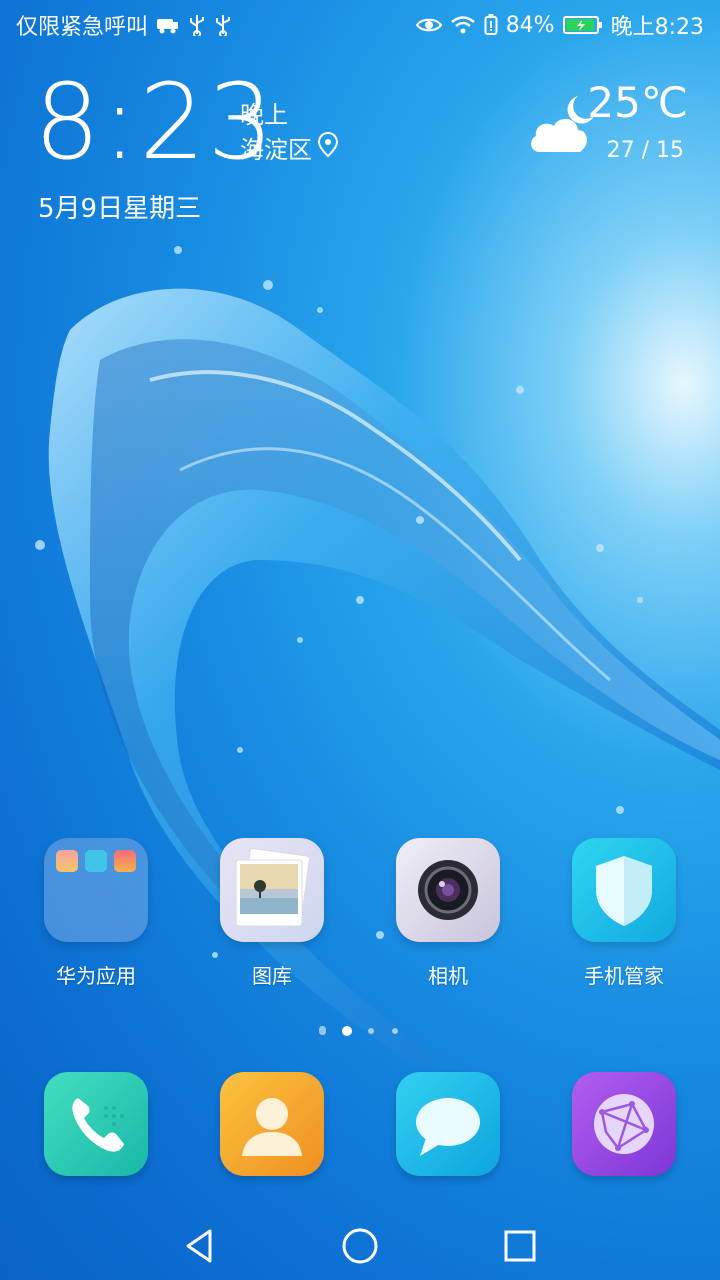 Image resolution: width=720 pixels, height=1280 pixels. What do you see at coordinates (624, 890) in the screenshot?
I see `phone-manager-icon` at bounding box center [624, 890].